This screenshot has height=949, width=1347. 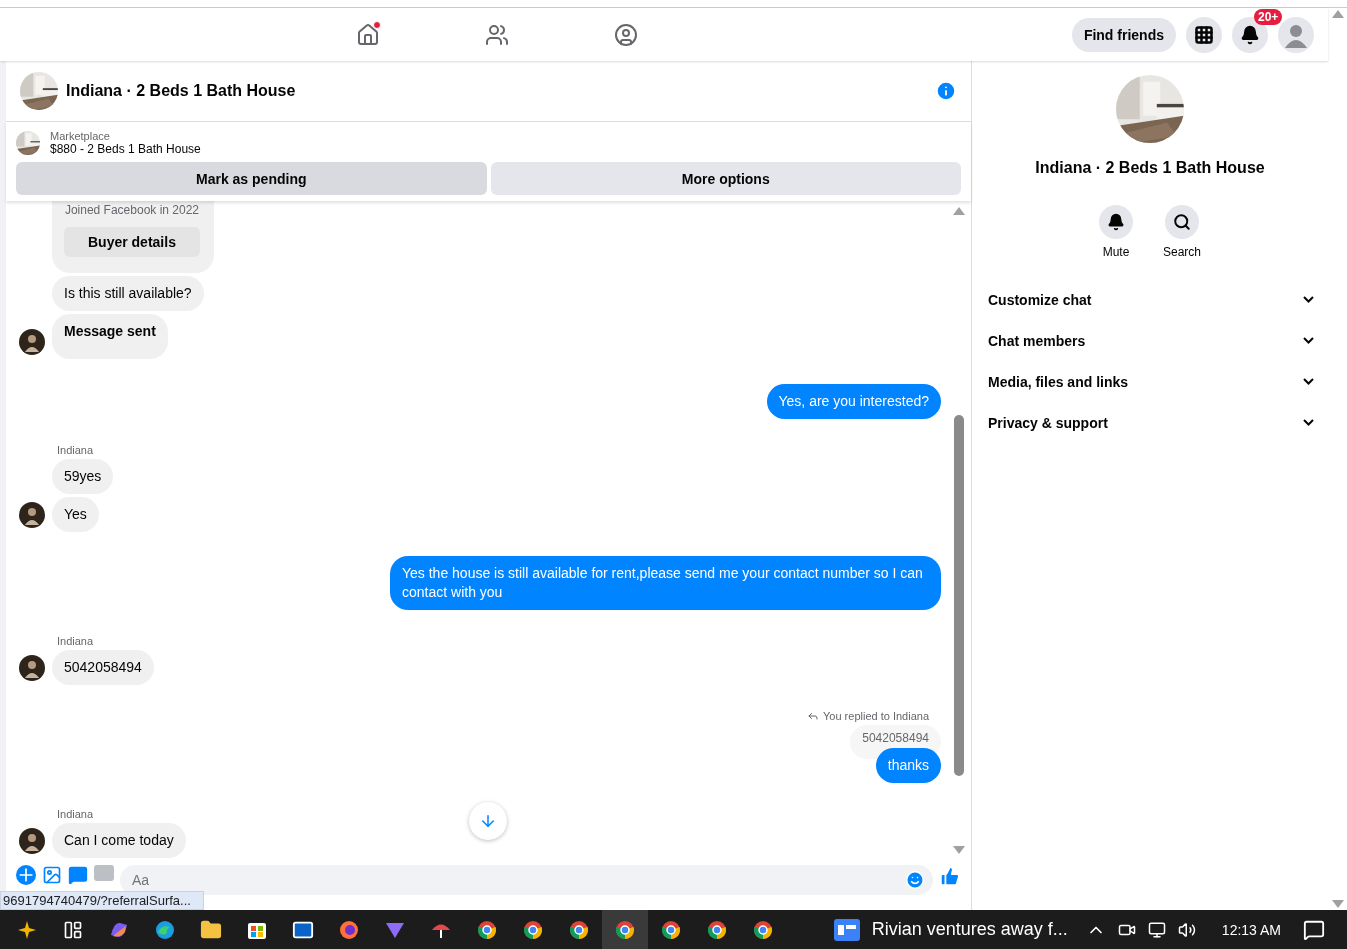 What do you see at coordinates (368, 34) in the screenshot?
I see `home-icon` at bounding box center [368, 34].